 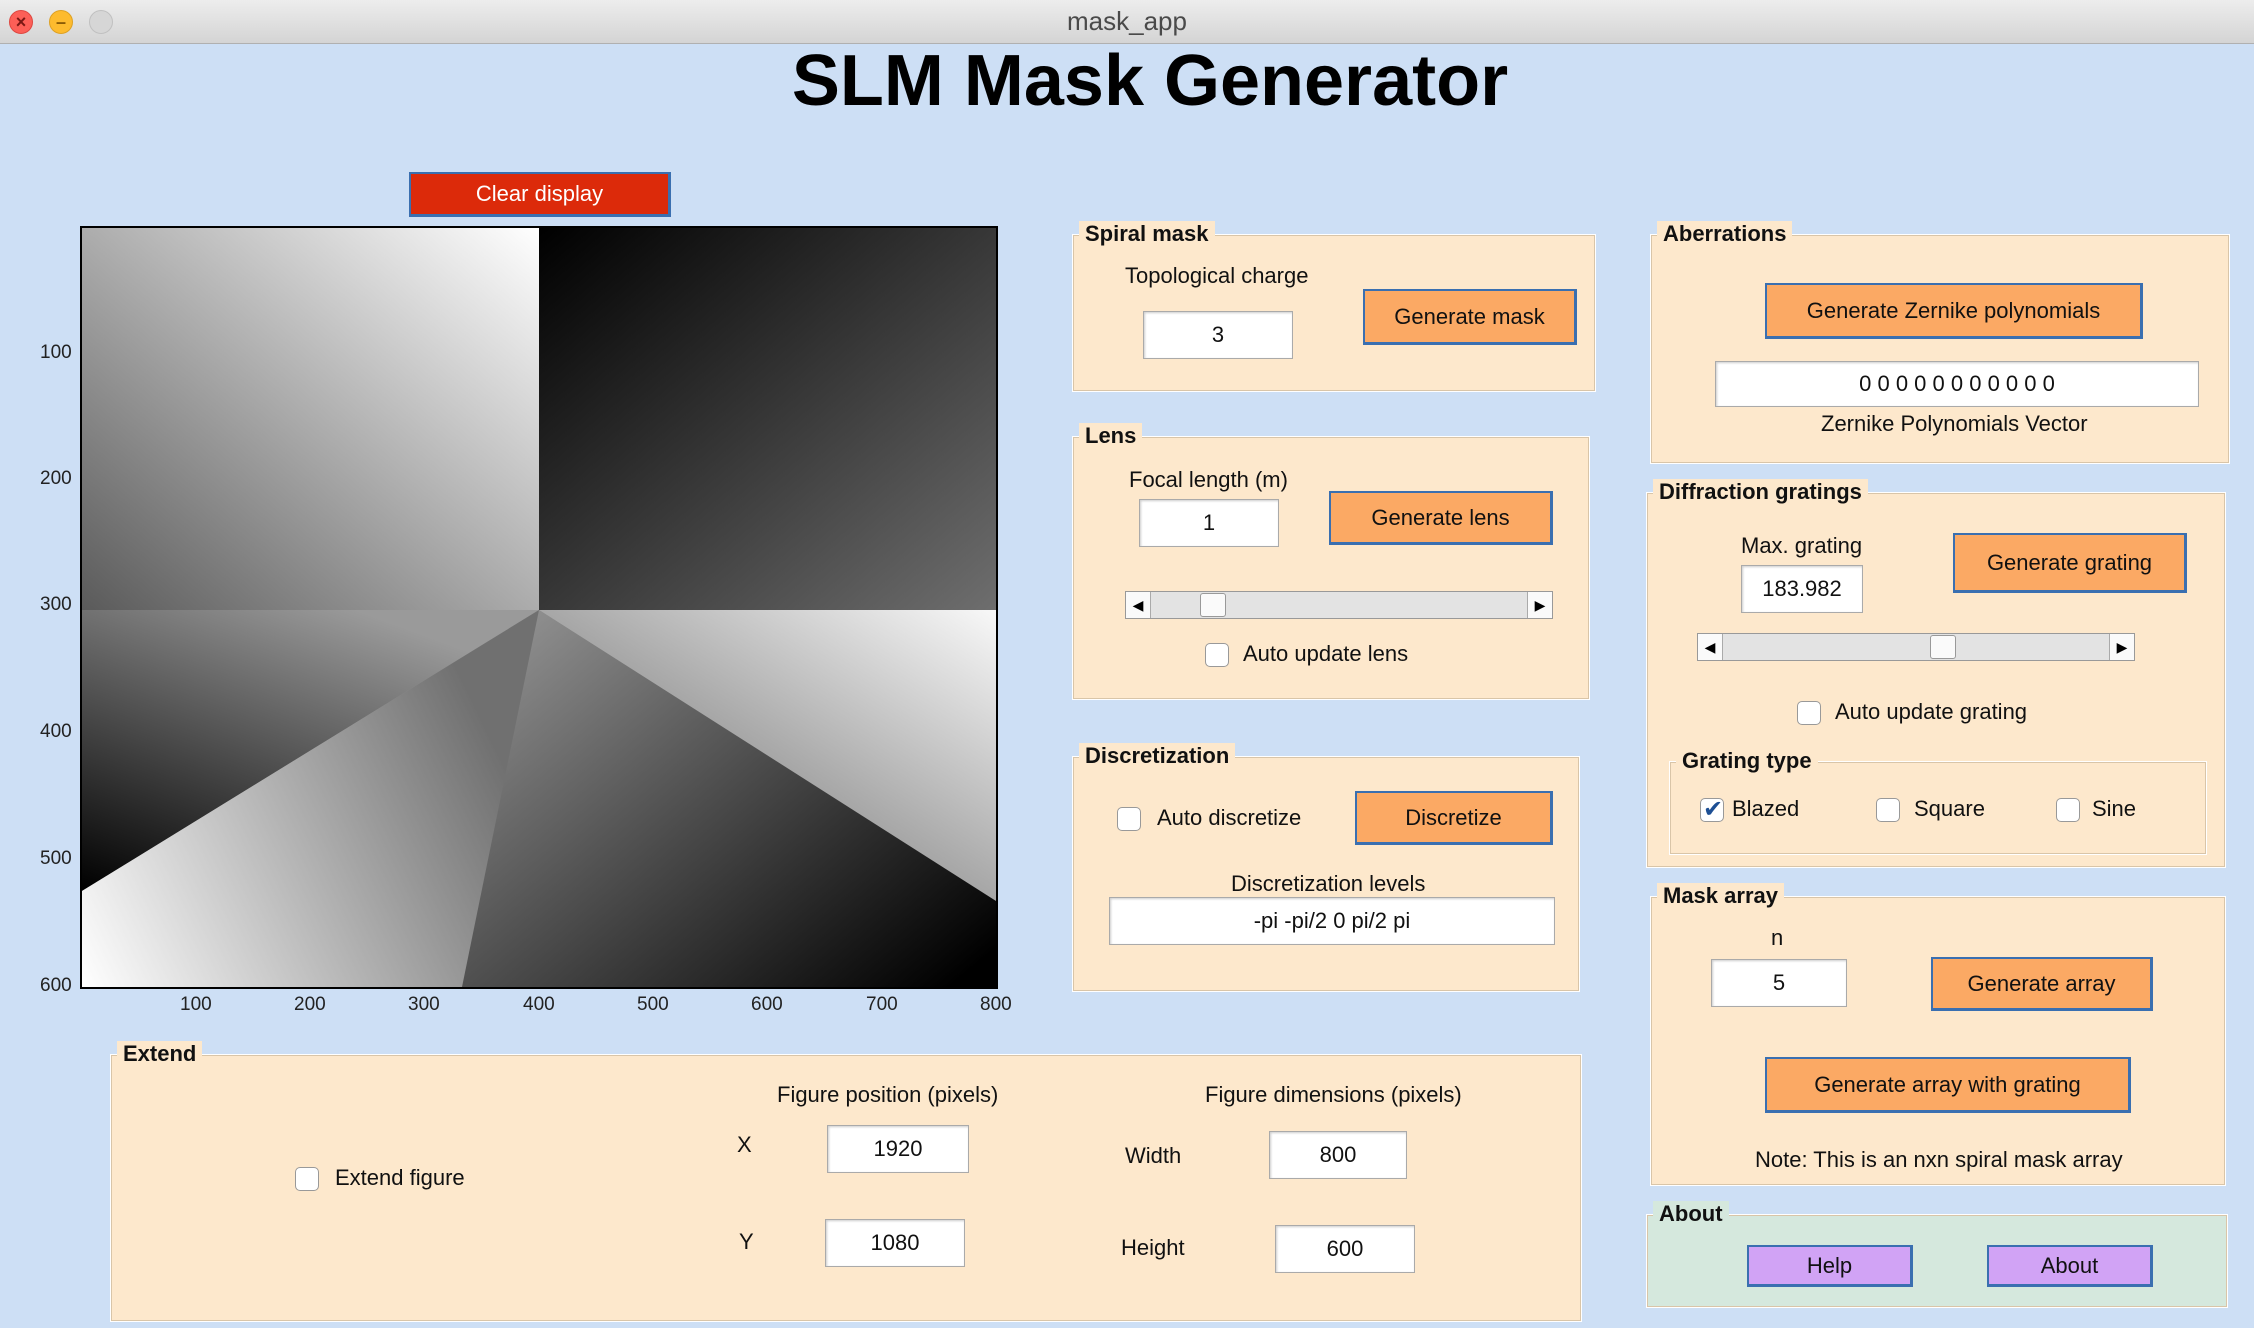 I want to click on generate-zernike-button: Generate Zernike polynomials, so click(x=1954, y=311).